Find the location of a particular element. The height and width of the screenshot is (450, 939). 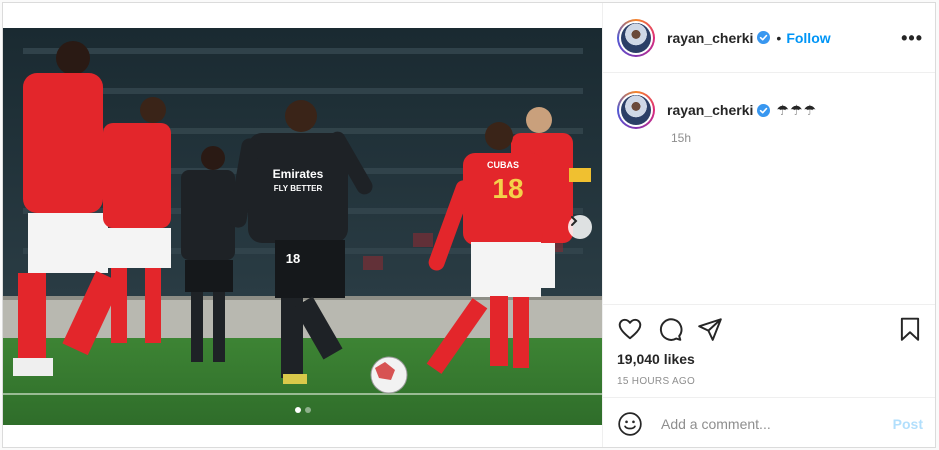

caption-text: ☂☂☂ is located at coordinates (797, 109).